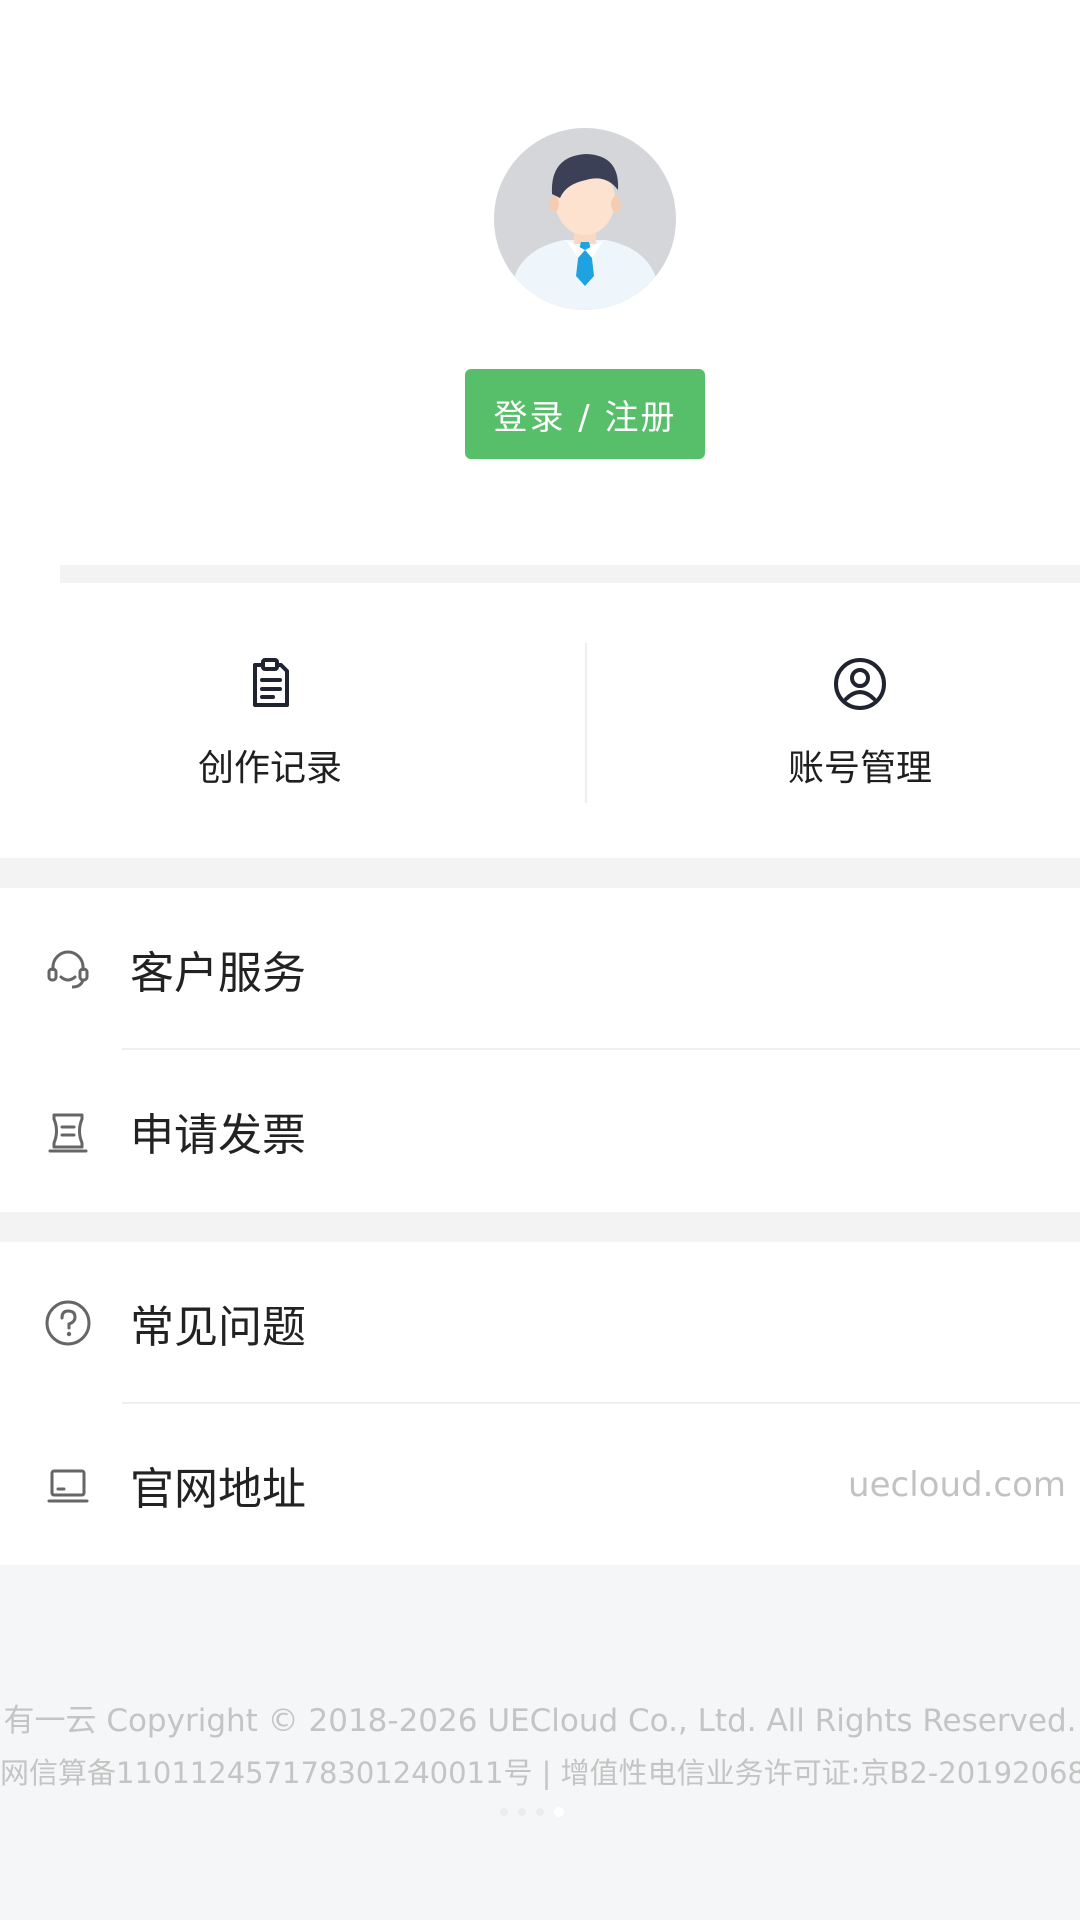  What do you see at coordinates (540, 1485) in the screenshot?
I see `menu-item-official-website: 官网地址 uecloud.com` at bounding box center [540, 1485].